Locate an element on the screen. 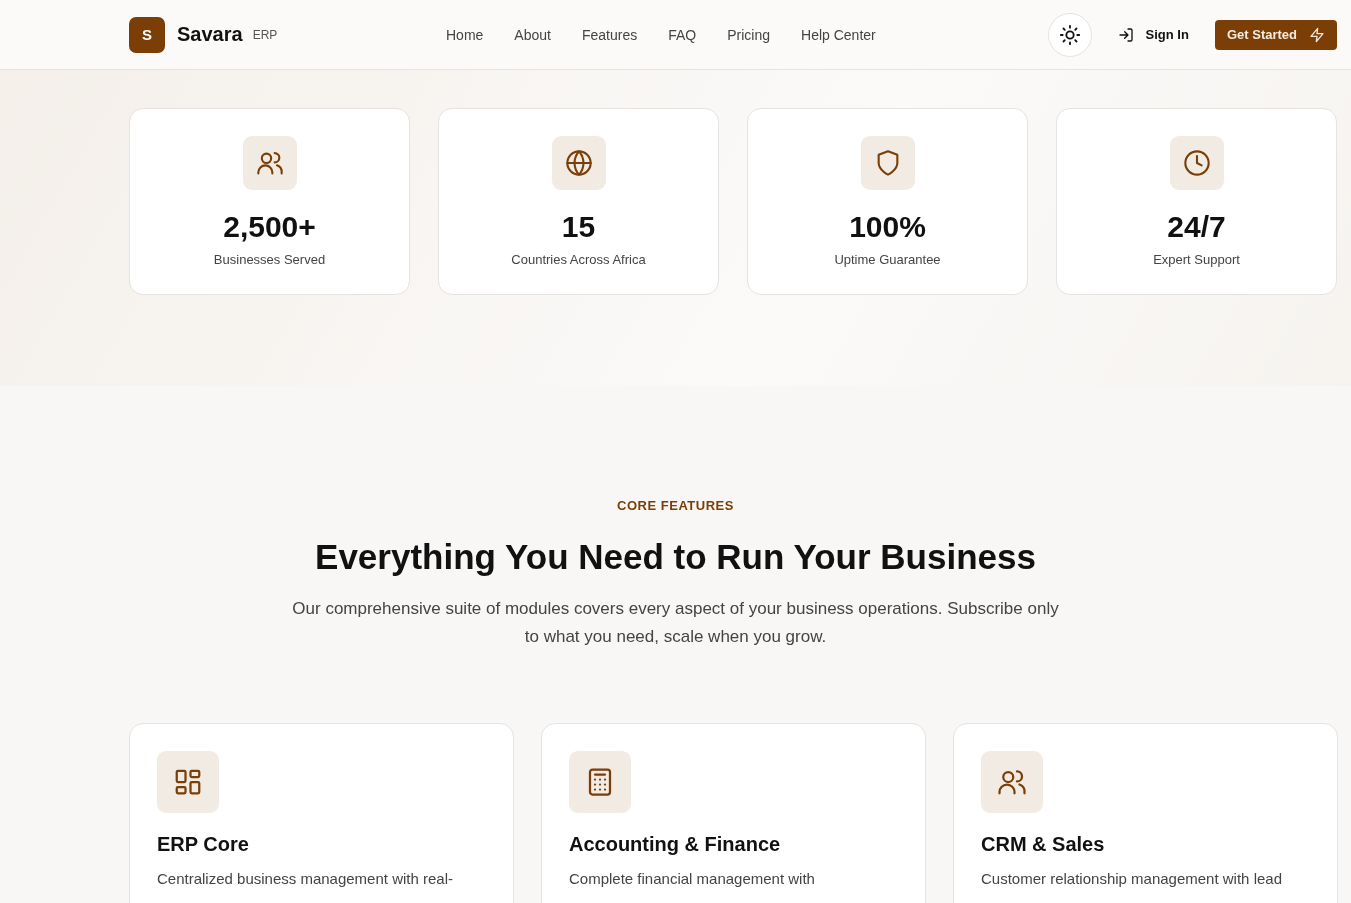 The image size is (1351, 903). nav-link: About is located at coordinates (532, 34).